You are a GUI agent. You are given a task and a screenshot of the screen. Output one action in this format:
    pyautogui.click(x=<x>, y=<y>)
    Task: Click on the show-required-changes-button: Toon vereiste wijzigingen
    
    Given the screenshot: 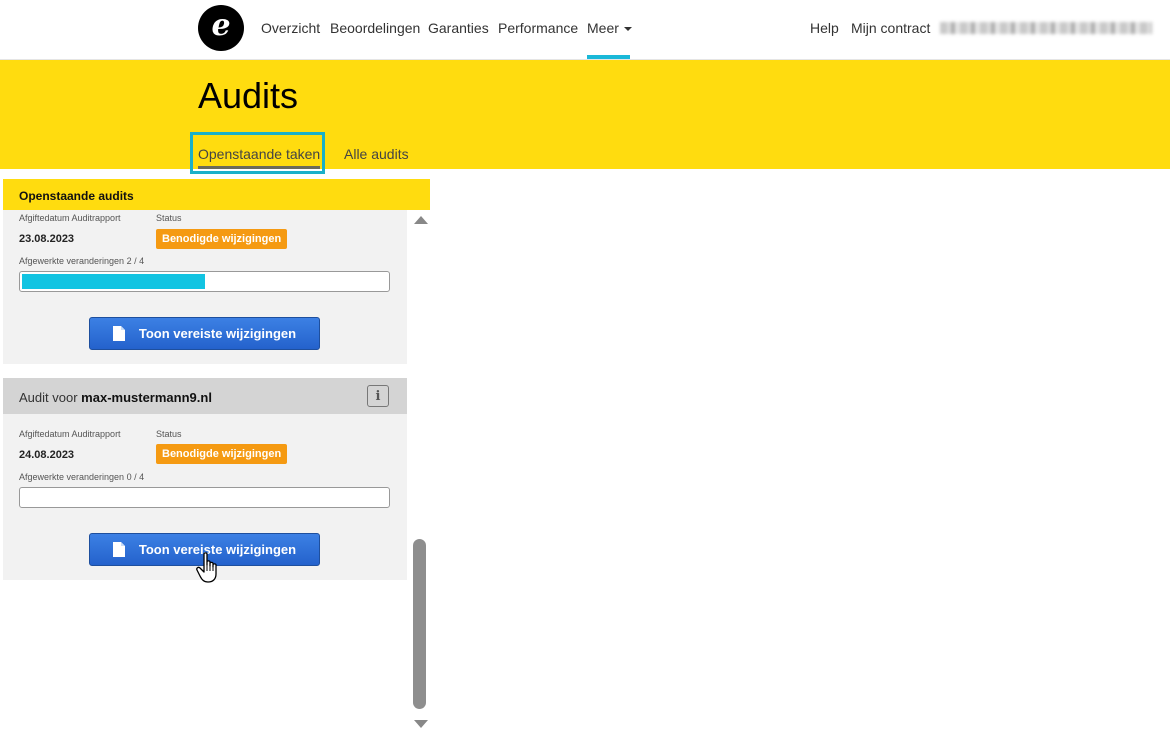 What is the action you would take?
    pyautogui.click(x=204, y=333)
    